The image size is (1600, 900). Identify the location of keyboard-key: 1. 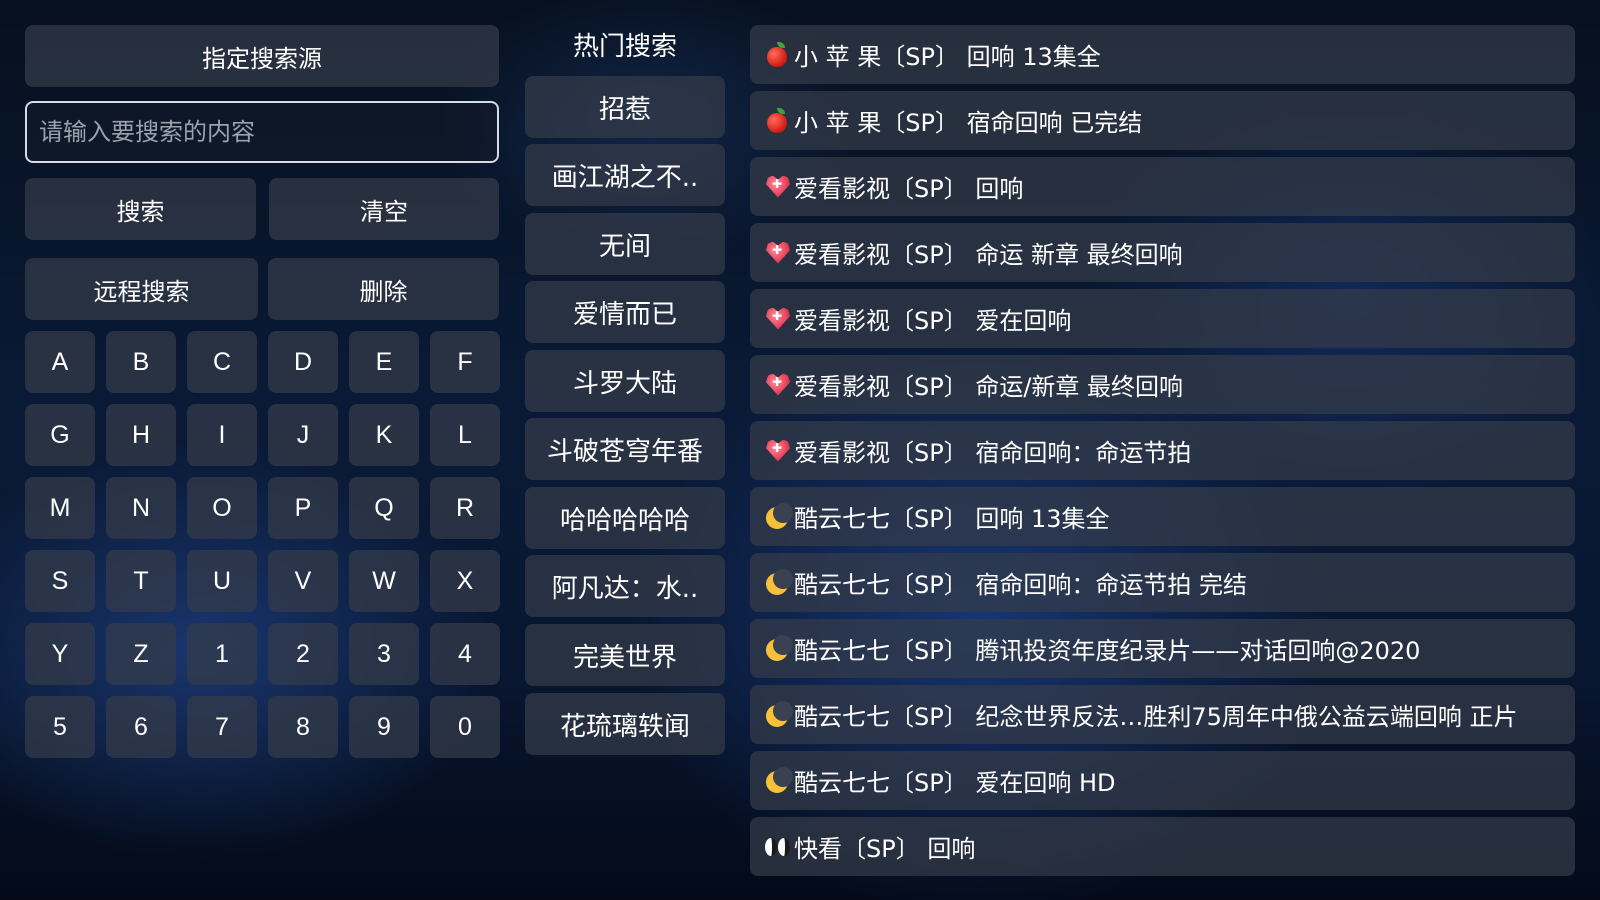
(222, 654).